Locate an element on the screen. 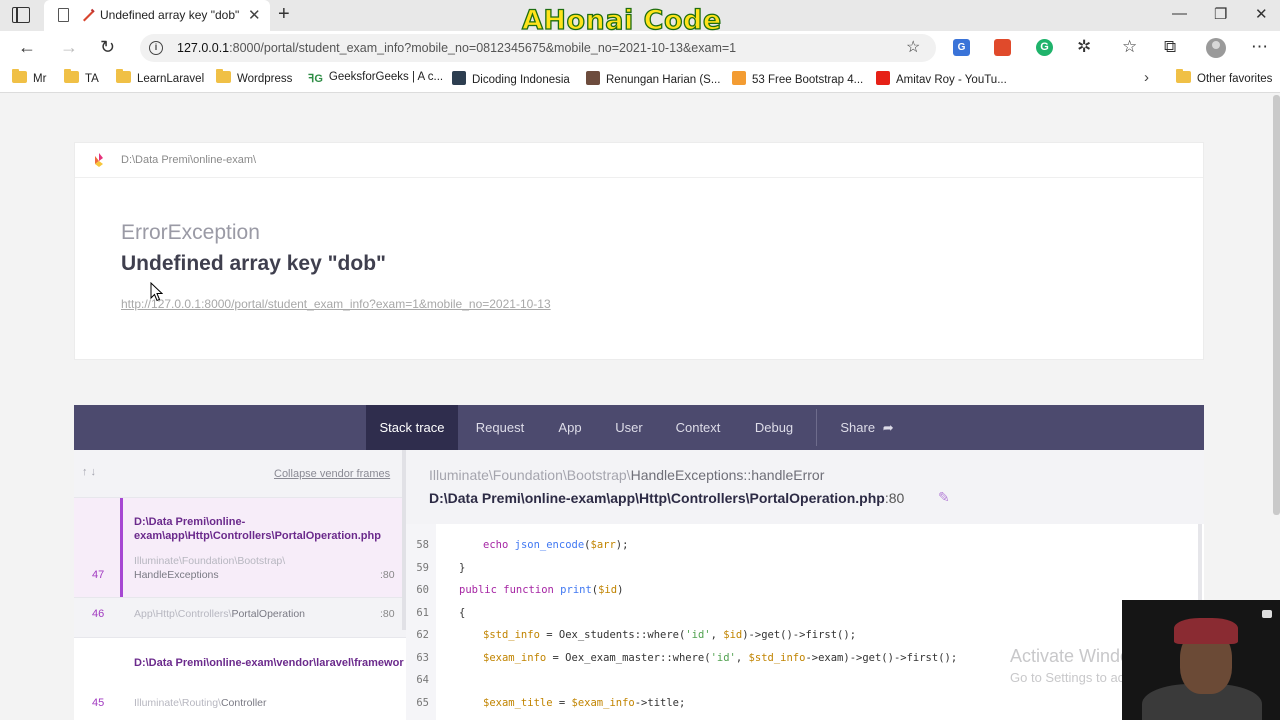  tab-debug: Debug is located at coordinates (774, 427).